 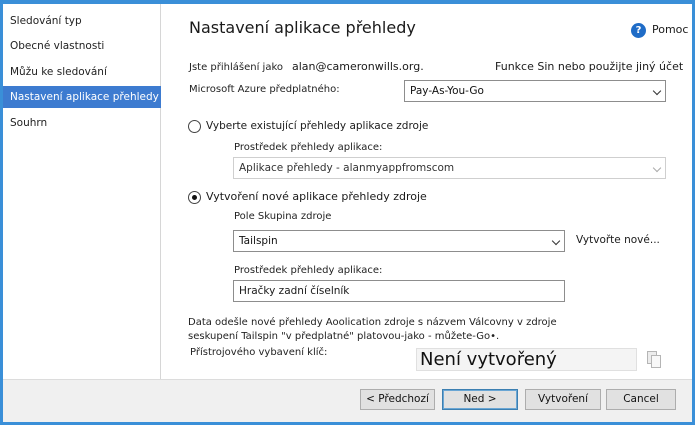 I want to click on existing-resource-radio, so click(x=194, y=126).